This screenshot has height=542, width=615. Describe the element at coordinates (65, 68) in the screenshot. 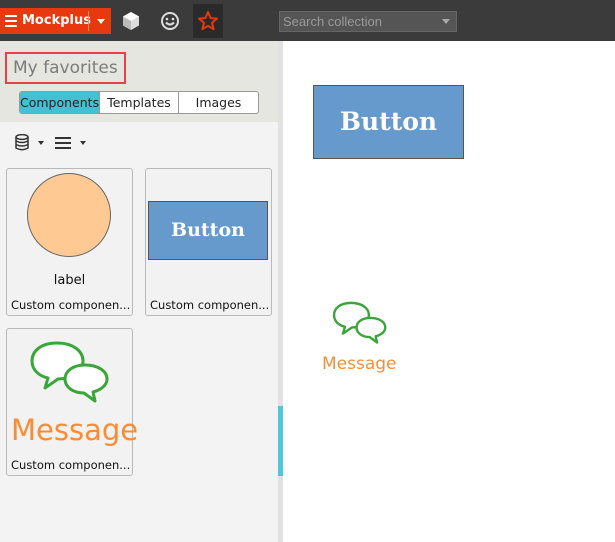

I see `panel-title: My favorites` at that location.